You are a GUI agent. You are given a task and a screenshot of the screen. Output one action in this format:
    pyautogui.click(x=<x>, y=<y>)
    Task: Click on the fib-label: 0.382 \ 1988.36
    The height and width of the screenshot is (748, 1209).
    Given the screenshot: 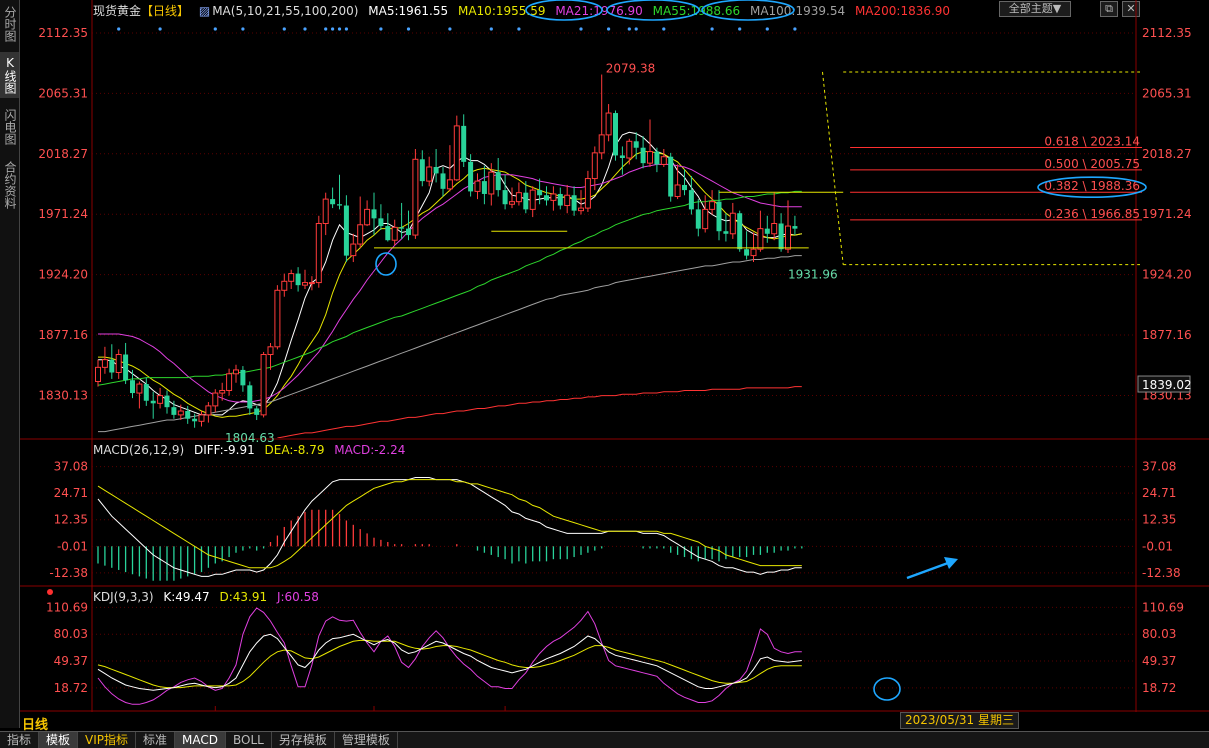 What is the action you would take?
    pyautogui.click(x=1092, y=186)
    